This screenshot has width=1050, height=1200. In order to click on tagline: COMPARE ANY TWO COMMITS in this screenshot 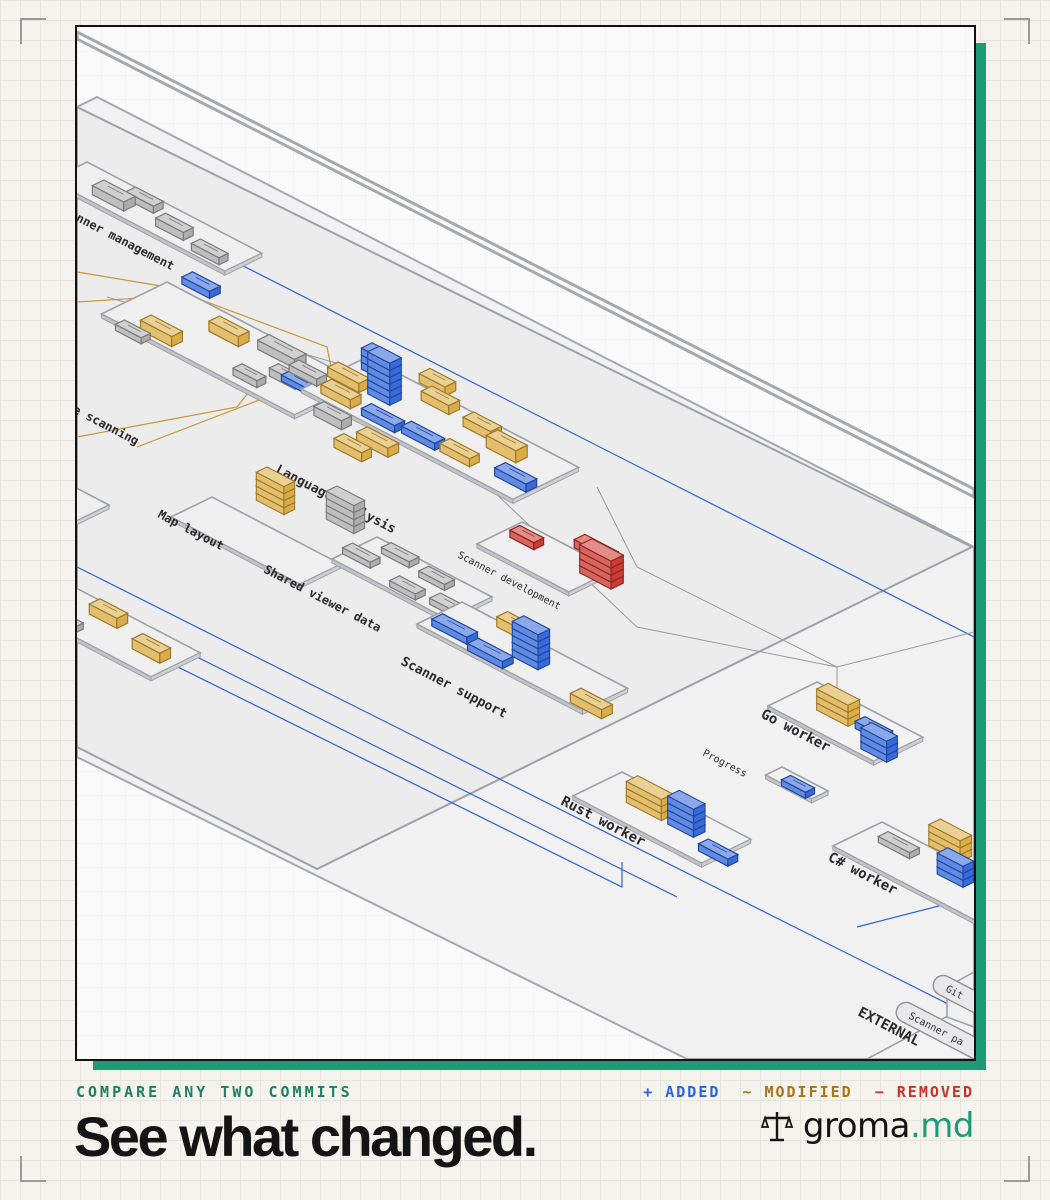, I will do `click(214, 1092)`.